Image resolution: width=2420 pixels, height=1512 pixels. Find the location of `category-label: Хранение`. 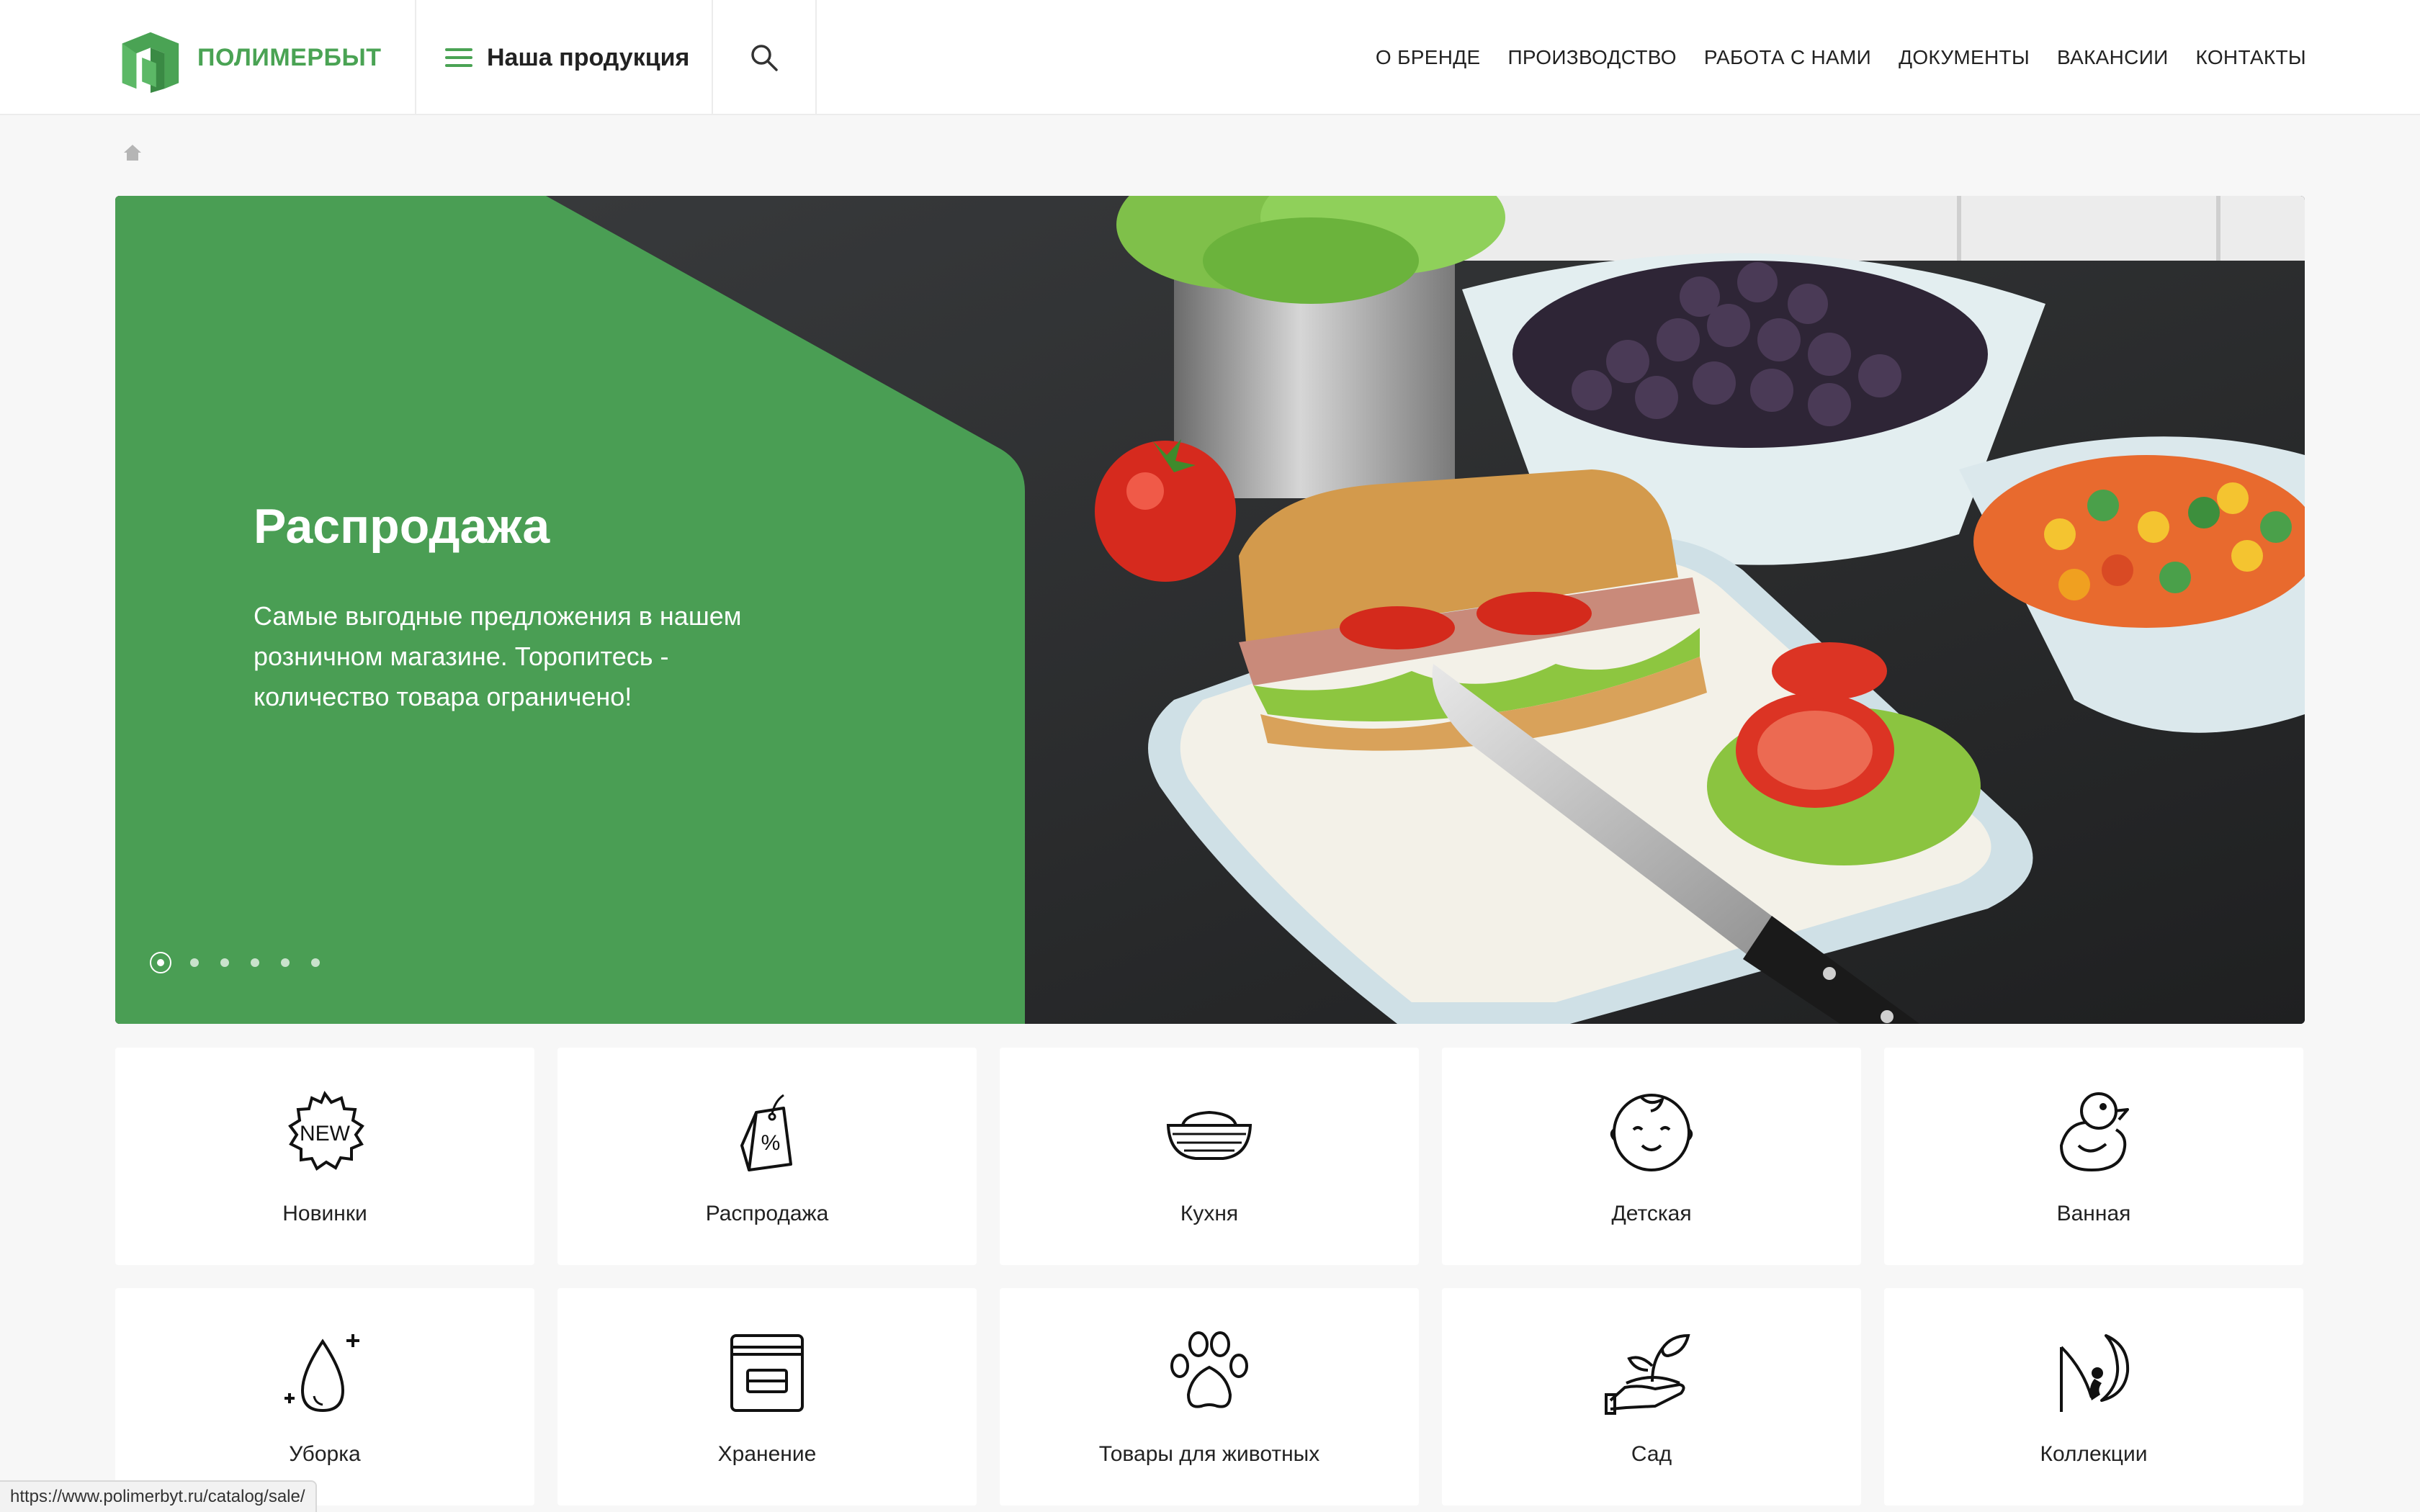

category-label: Хранение is located at coordinates (767, 1454).